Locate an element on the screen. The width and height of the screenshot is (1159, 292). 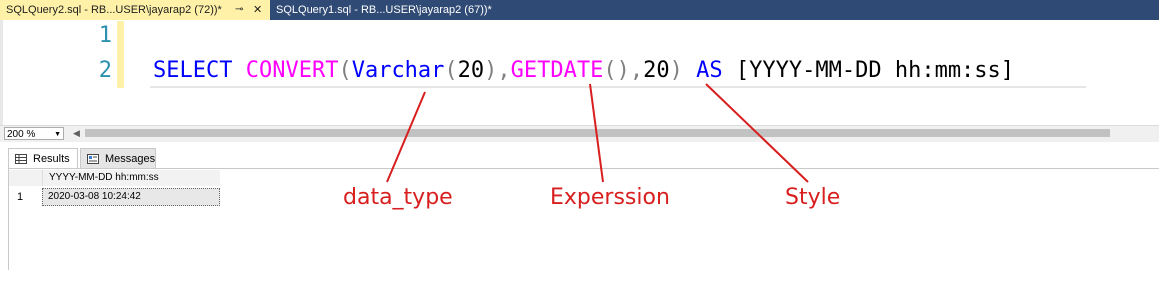
zoom-value: 200 % is located at coordinates (21, 134).